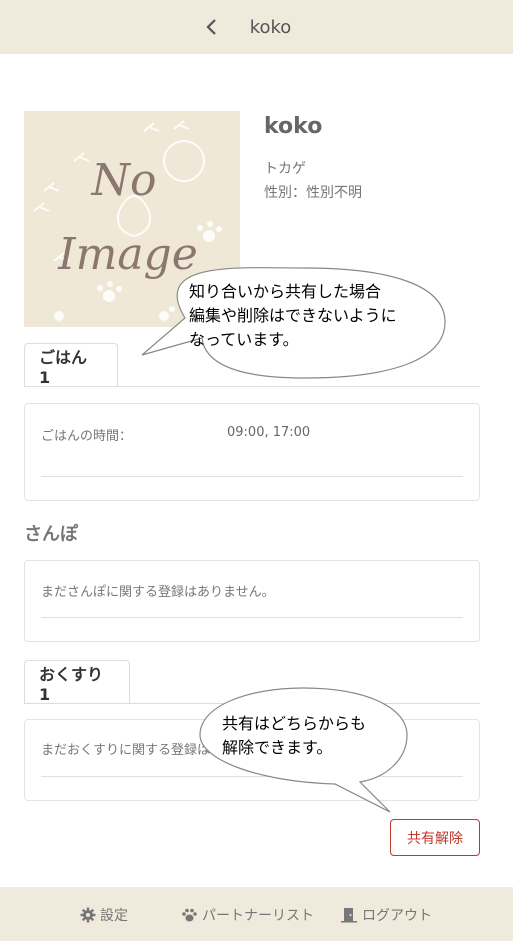  Describe the element at coordinates (270, 27) in the screenshot. I see `page-title: koko` at that location.